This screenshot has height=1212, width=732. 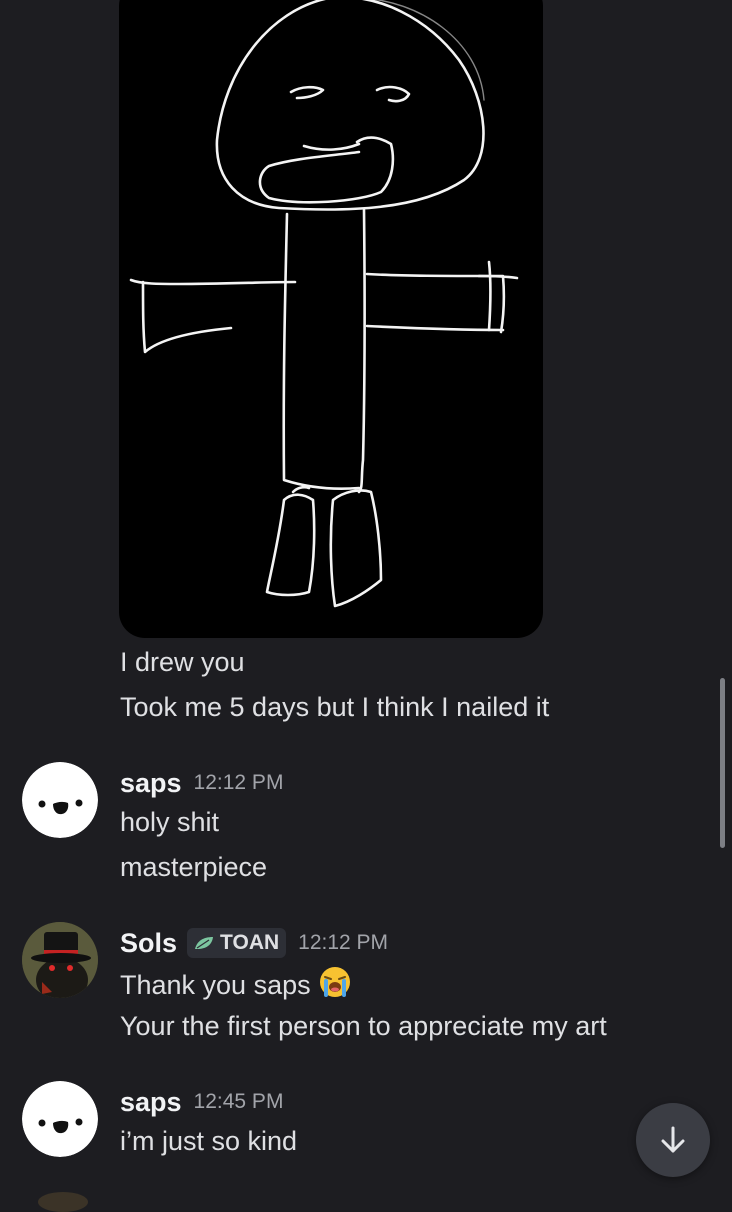 What do you see at coordinates (209, 1141) in the screenshot?
I see `message-text: i’m just so kind` at bounding box center [209, 1141].